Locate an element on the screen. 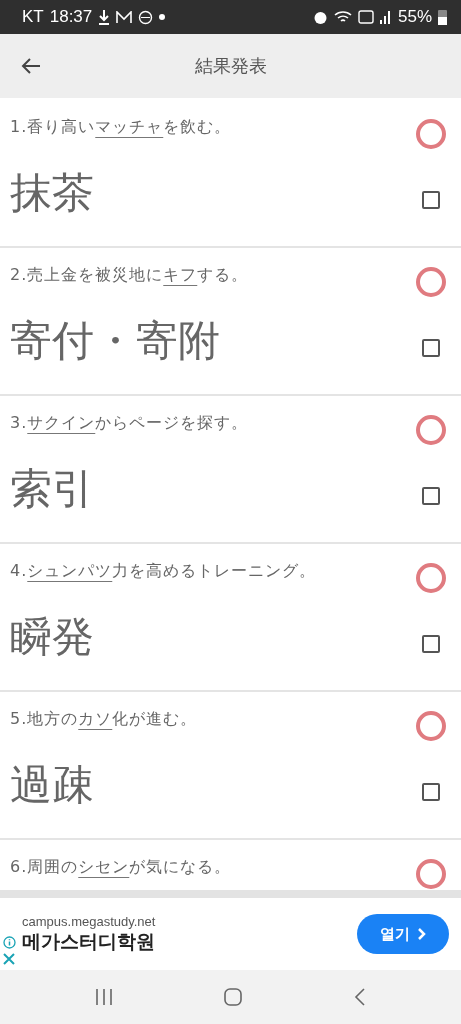 This screenshot has width=461, height=1024. question-text: 6.周囲のシセンが気になる。 is located at coordinates (121, 866).